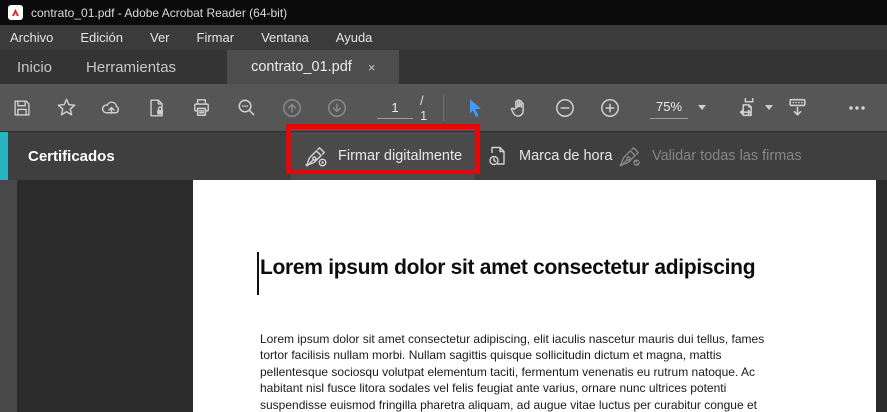  Describe the element at coordinates (316, 156) in the screenshot. I see `sign-pen-nib-icon` at that location.